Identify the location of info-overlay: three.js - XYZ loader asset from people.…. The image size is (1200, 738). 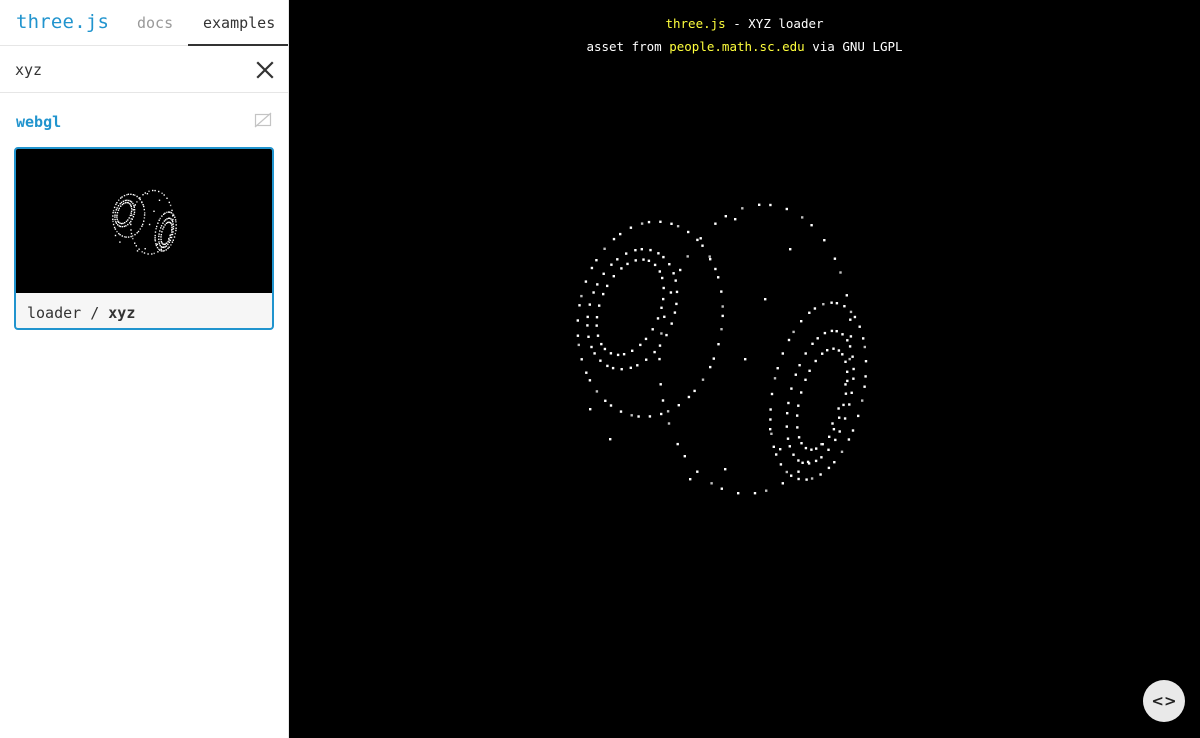
(744, 35).